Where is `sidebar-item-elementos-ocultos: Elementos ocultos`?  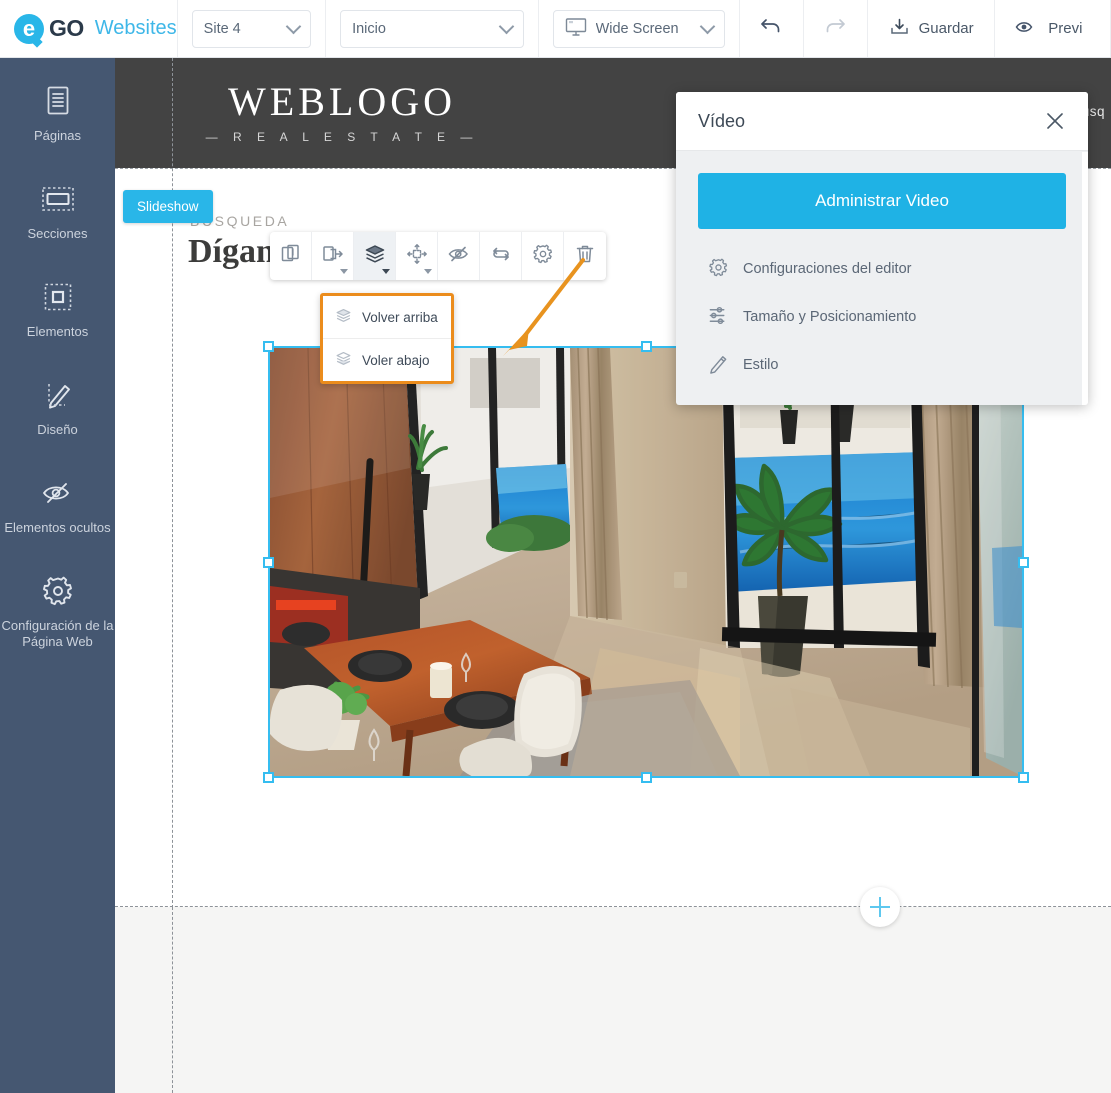
sidebar-item-elementos-ocultos: Elementos ocultos is located at coordinates (57, 504).